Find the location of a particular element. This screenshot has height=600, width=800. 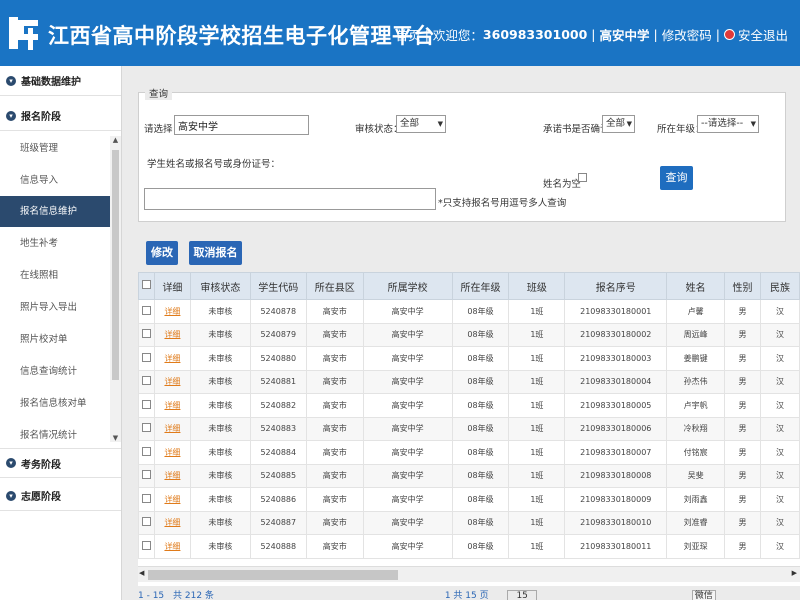

sidebar-section-exam: ▾ 考务阶段 is located at coordinates (60, 463).